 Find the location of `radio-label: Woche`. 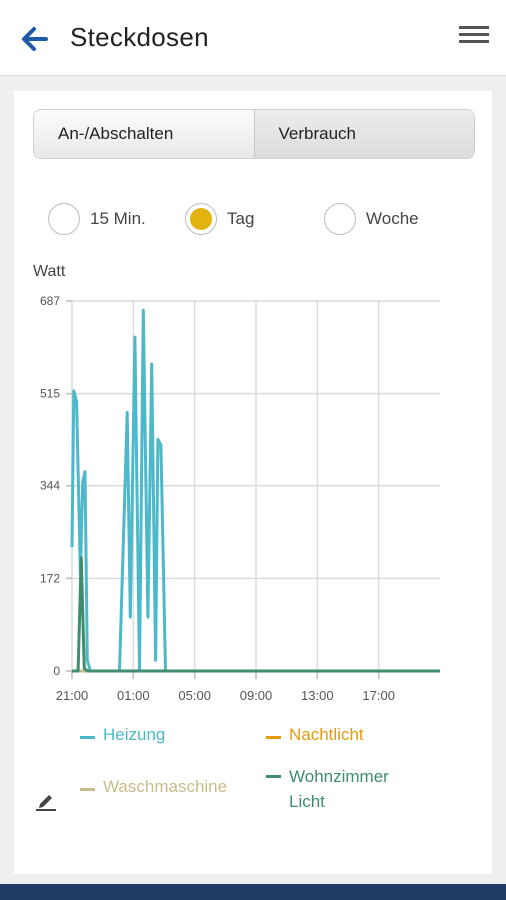

radio-label: Woche is located at coordinates (392, 218).